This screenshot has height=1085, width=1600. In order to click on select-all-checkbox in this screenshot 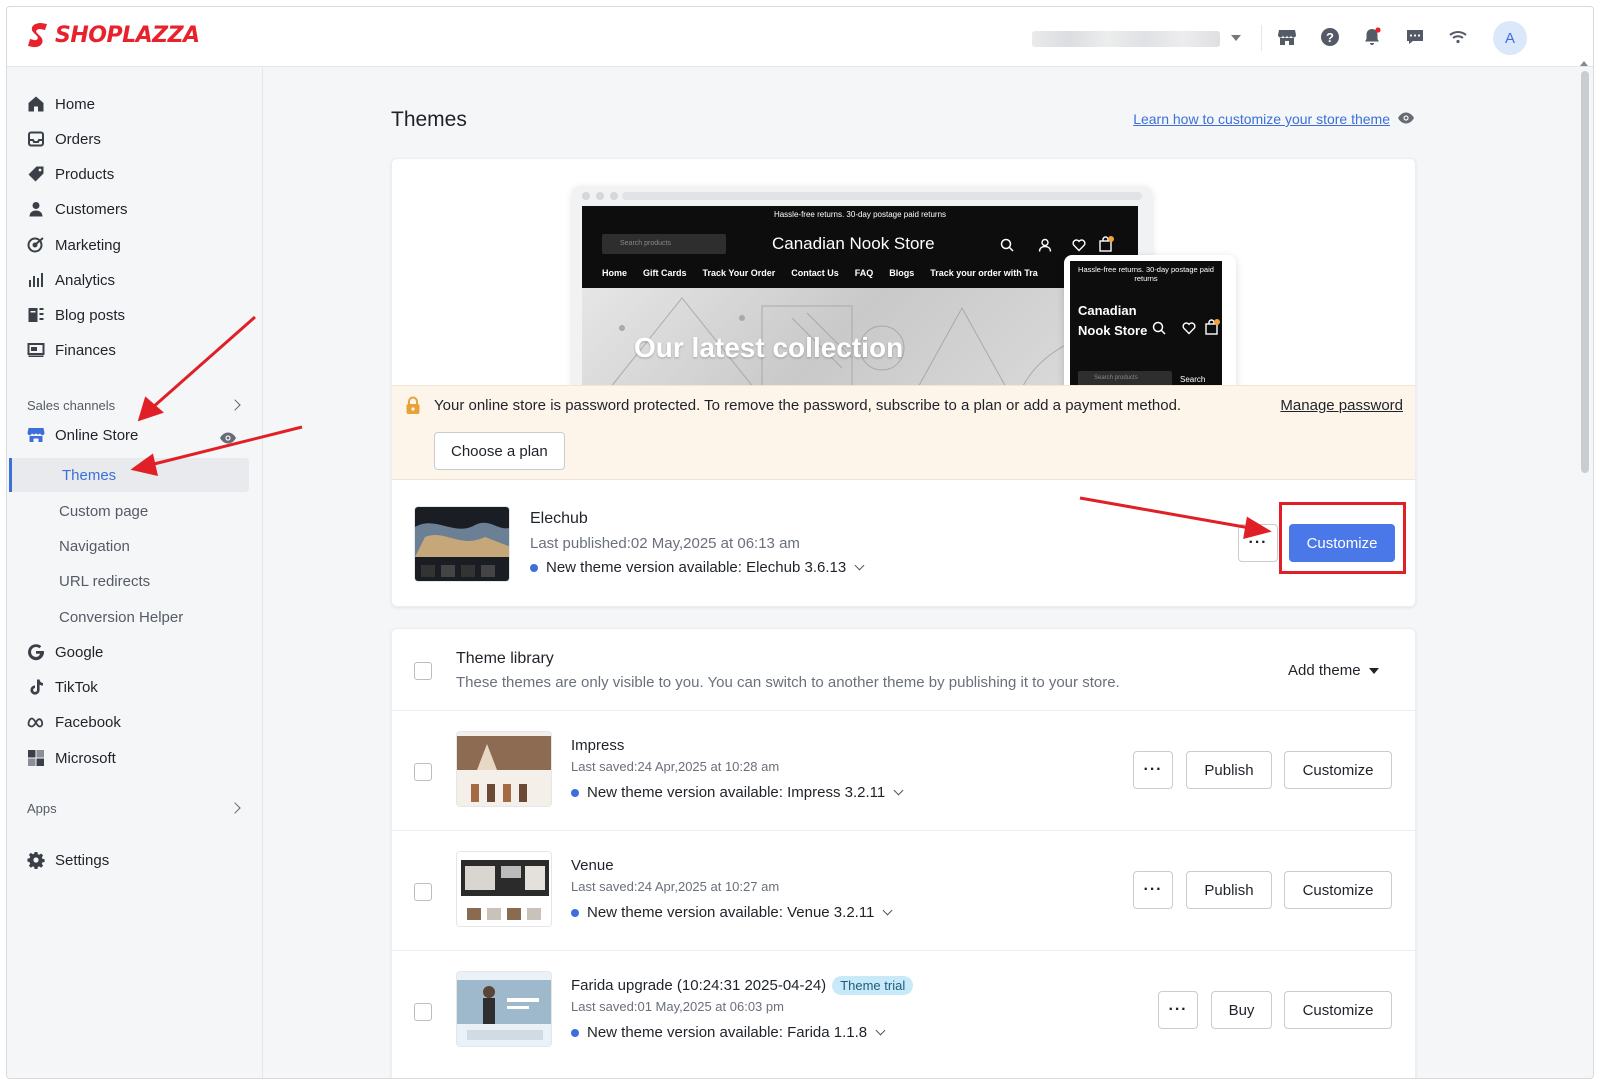, I will do `click(423, 671)`.